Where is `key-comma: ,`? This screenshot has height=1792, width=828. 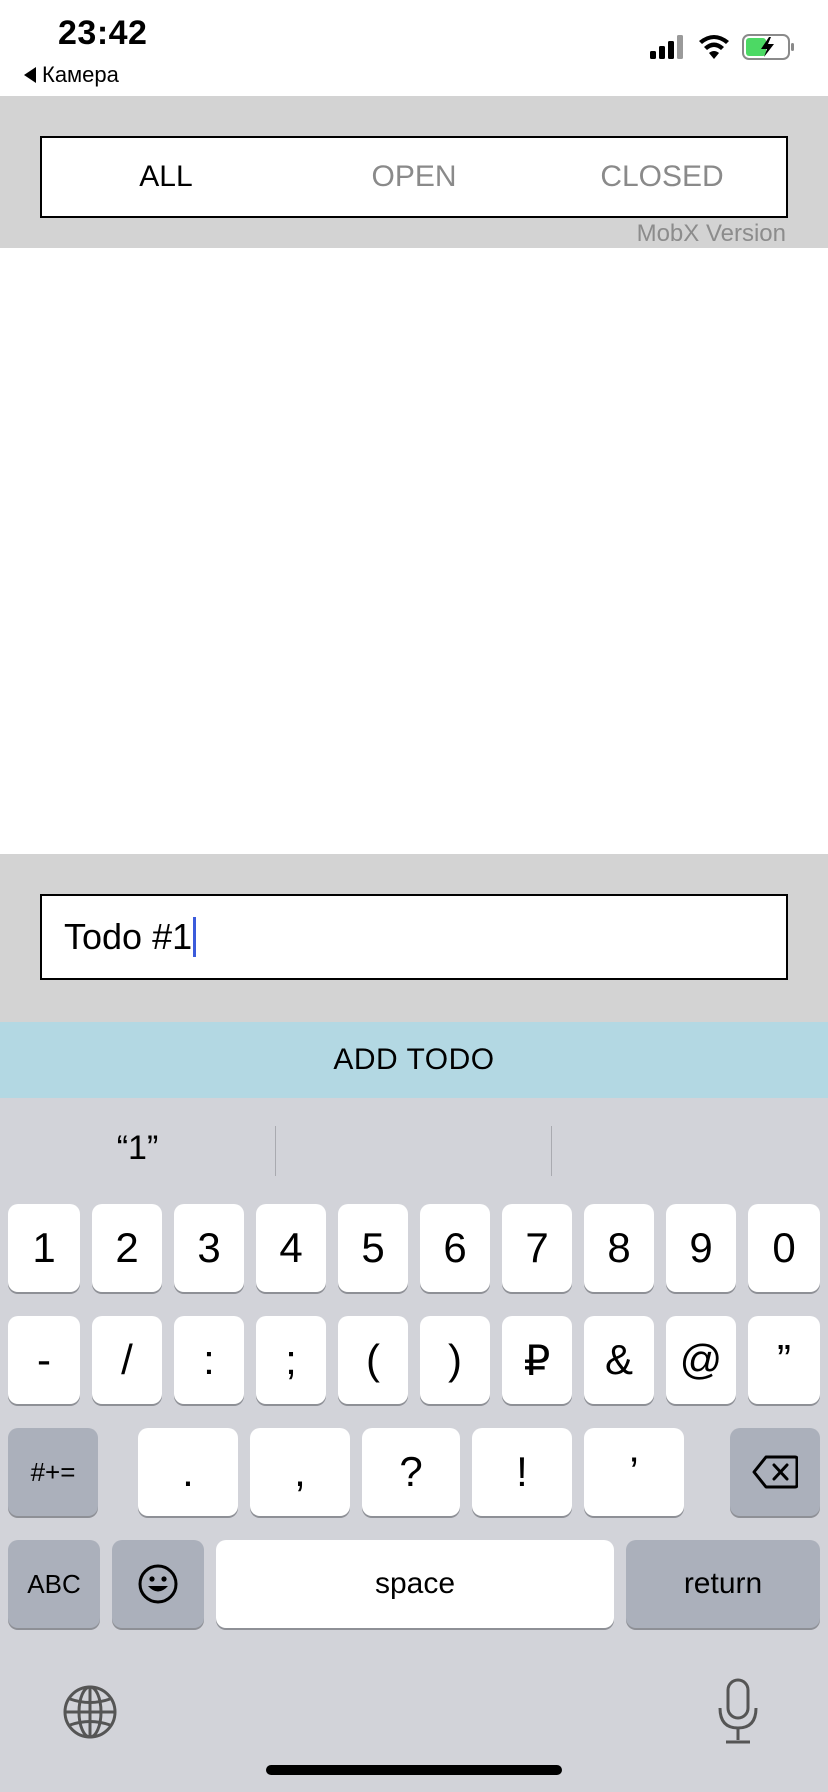
key-comma: , is located at coordinates (300, 1472).